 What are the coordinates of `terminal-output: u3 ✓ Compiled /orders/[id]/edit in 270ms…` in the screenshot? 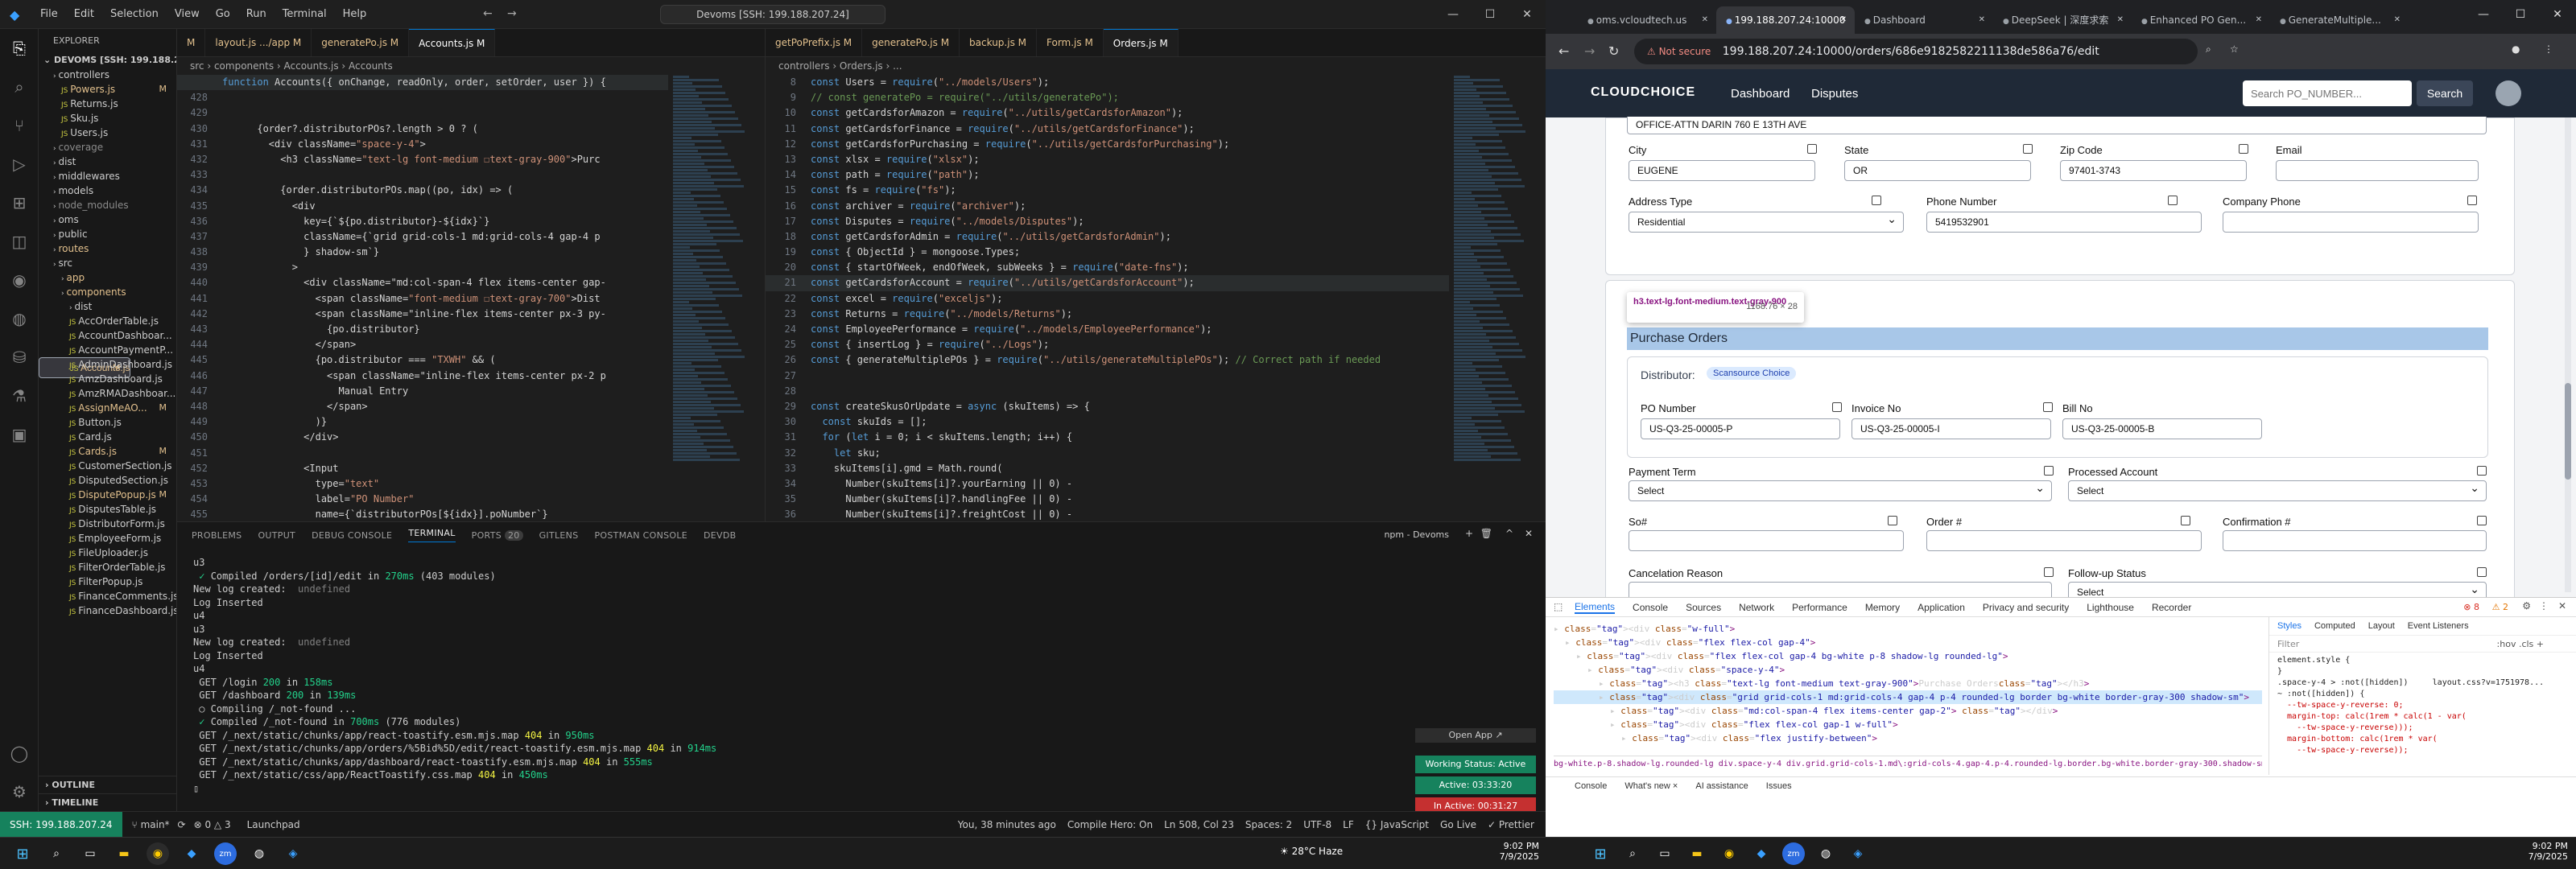 It's located at (764, 679).